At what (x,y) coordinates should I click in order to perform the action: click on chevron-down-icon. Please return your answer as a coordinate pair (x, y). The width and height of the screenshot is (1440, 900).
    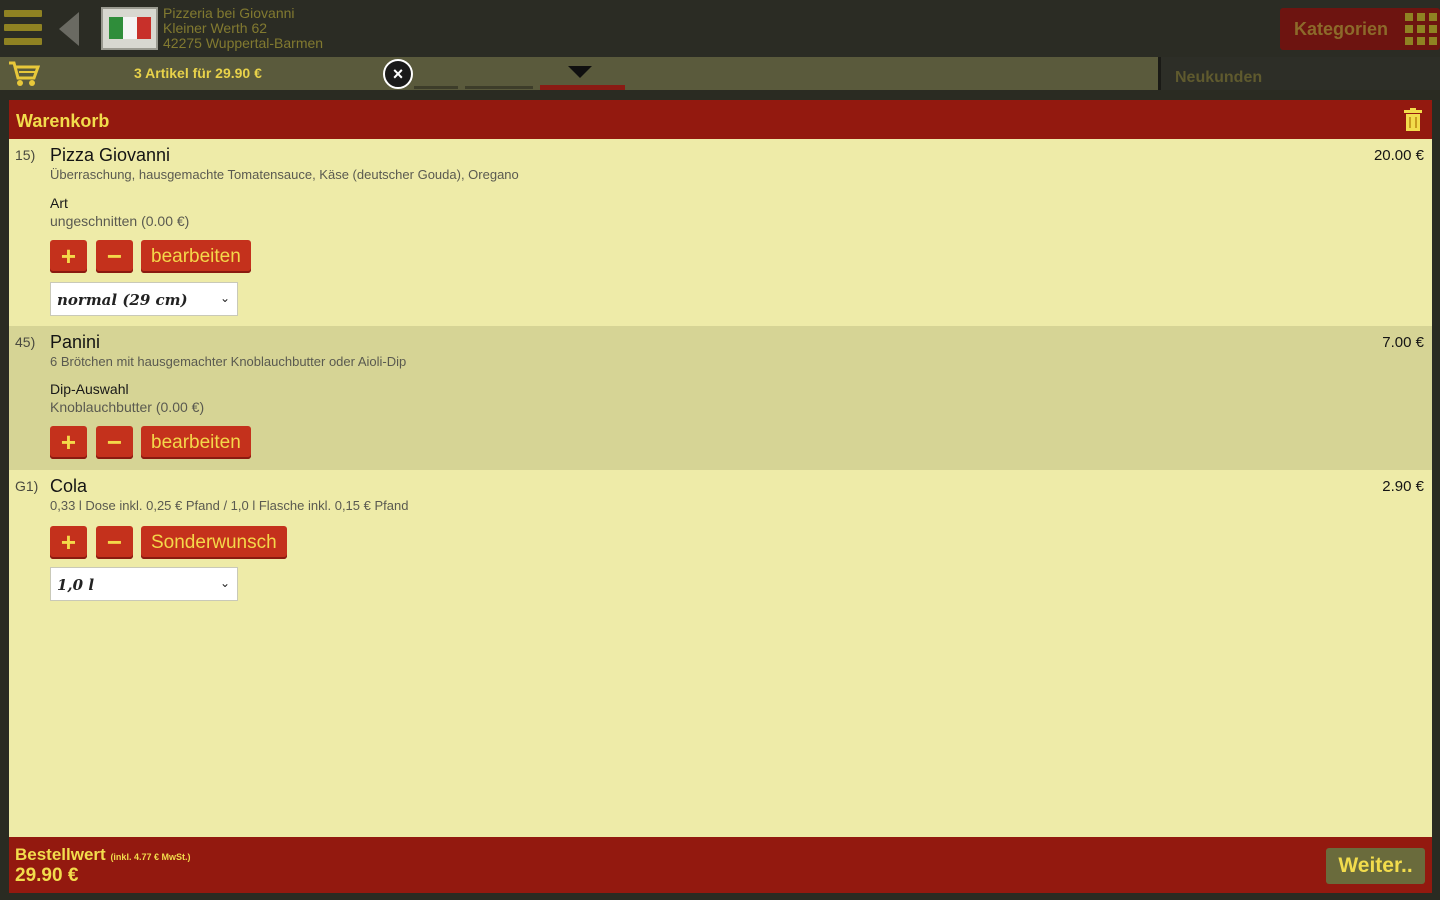
    Looking at the image, I should click on (580, 72).